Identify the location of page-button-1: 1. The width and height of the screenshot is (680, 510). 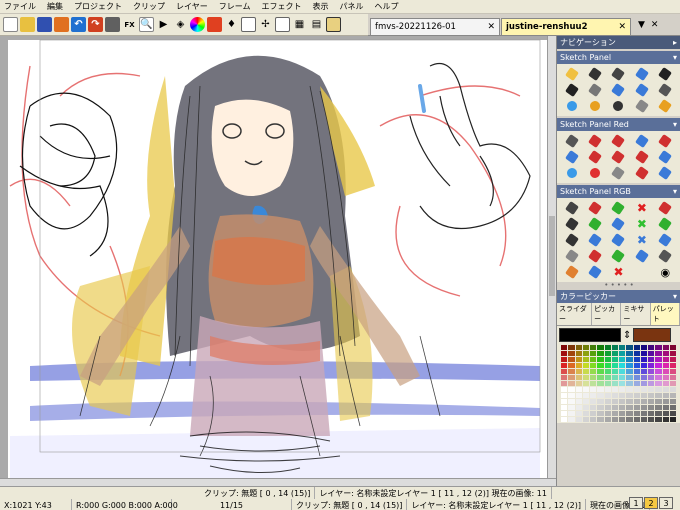
(636, 503).